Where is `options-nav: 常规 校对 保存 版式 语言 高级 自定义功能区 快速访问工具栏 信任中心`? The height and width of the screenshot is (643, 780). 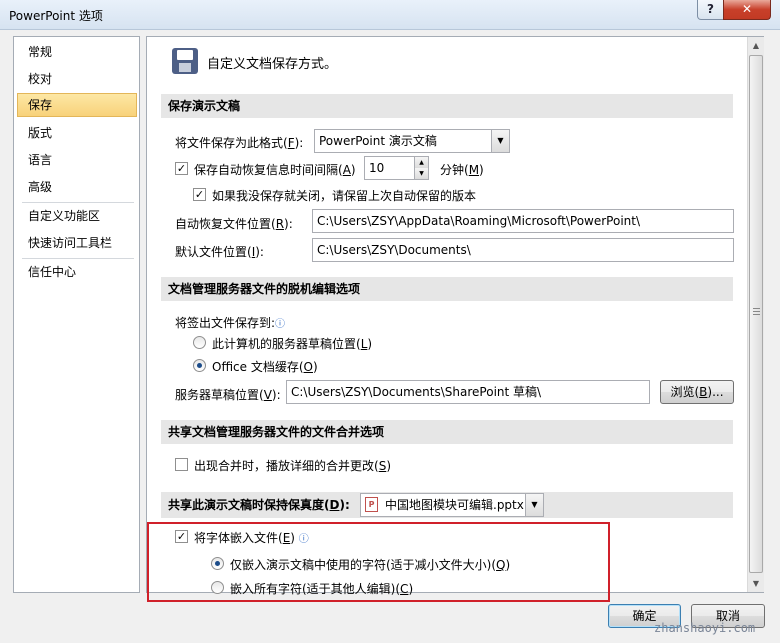 options-nav: 常规 校对 保存 版式 语言 高级 自定义功能区 快速访问工具栏 信任中心 is located at coordinates (76, 314).